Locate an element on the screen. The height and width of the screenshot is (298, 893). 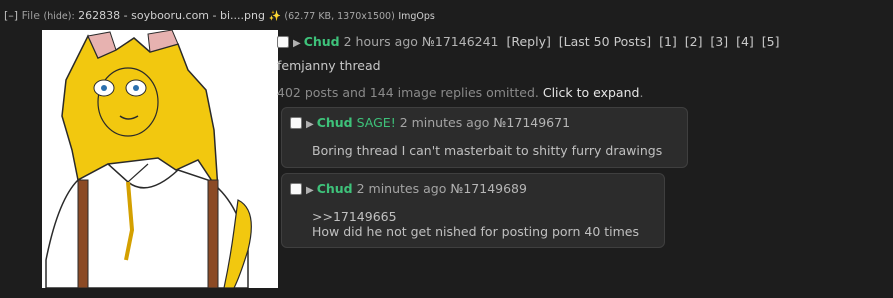
expand-link: Click to expand is located at coordinates (591, 92).